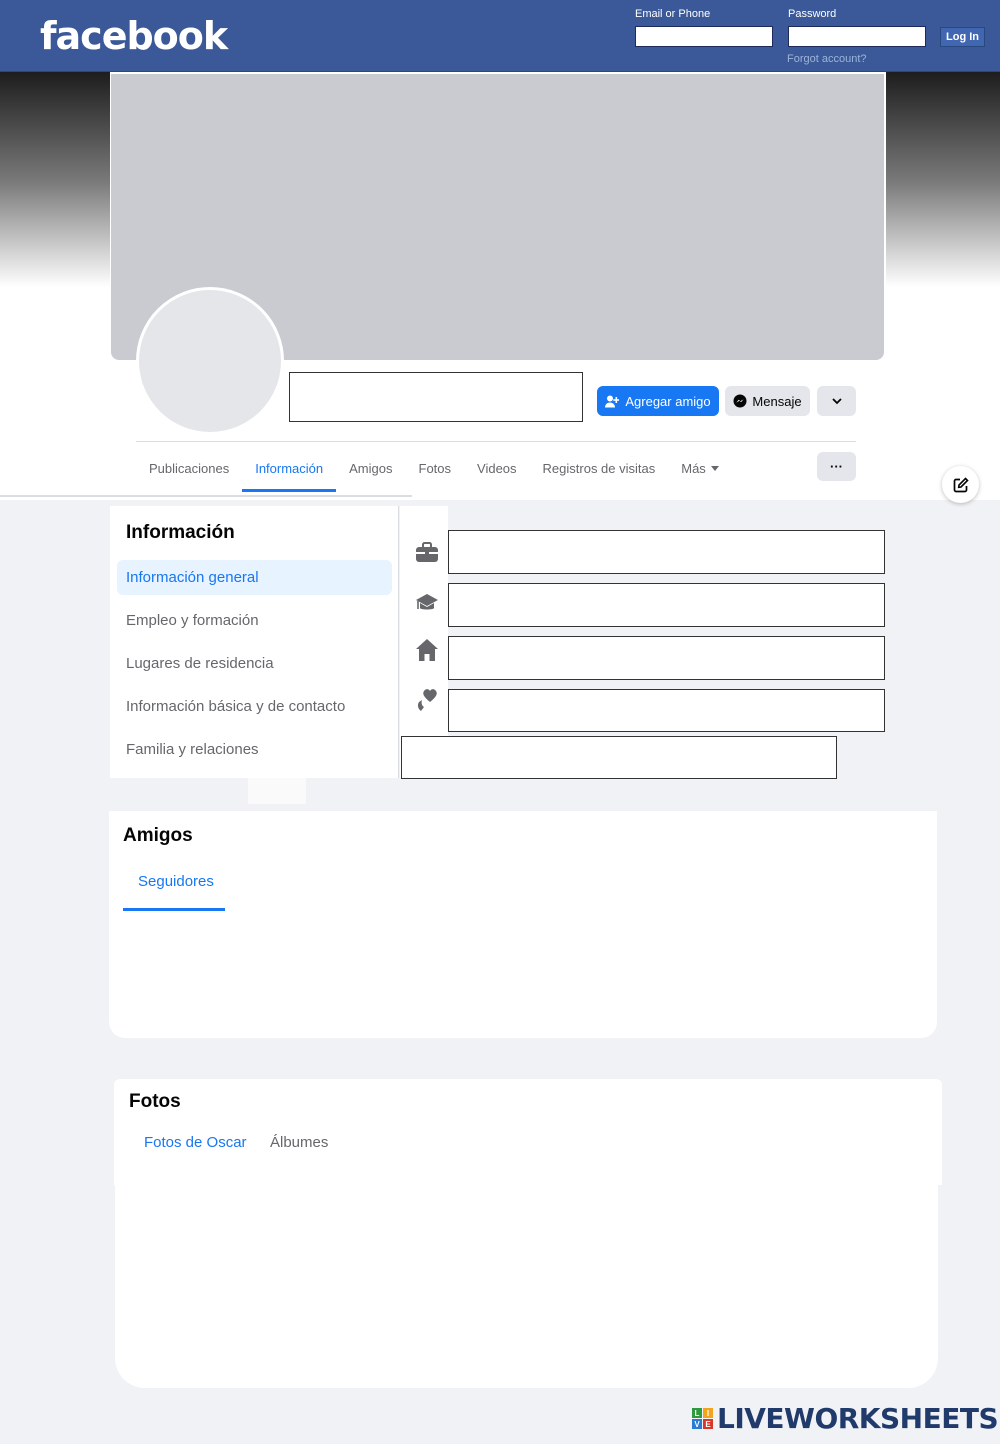 This screenshot has width=1000, height=1444. What do you see at coordinates (155, 1101) in the screenshot?
I see `photos-title: Fotos` at bounding box center [155, 1101].